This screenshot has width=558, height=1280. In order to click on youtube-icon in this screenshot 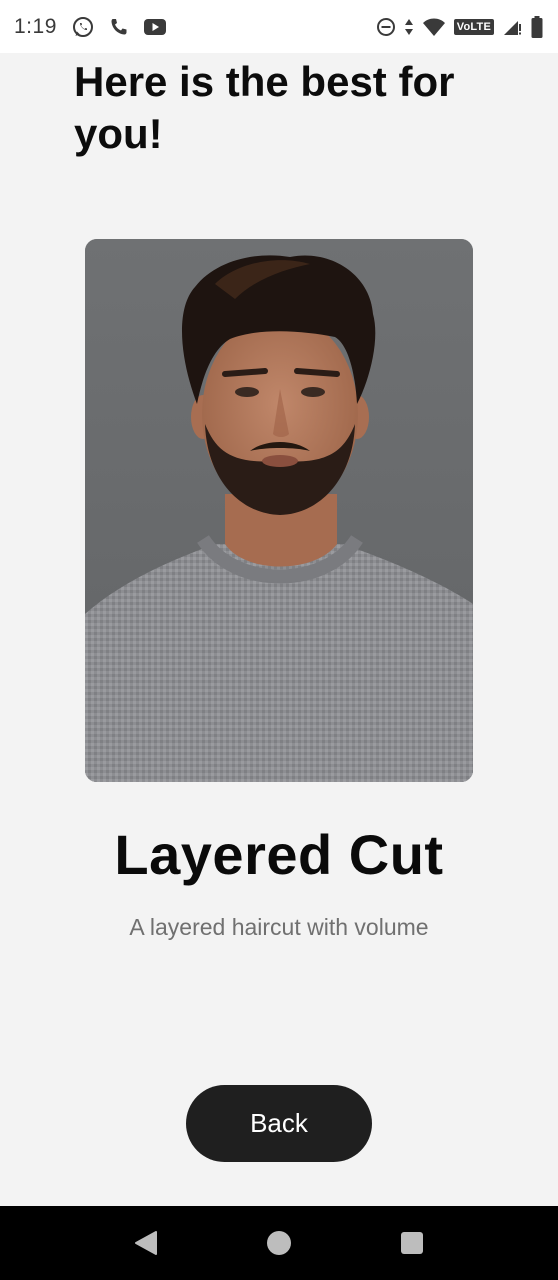, I will do `click(155, 27)`.